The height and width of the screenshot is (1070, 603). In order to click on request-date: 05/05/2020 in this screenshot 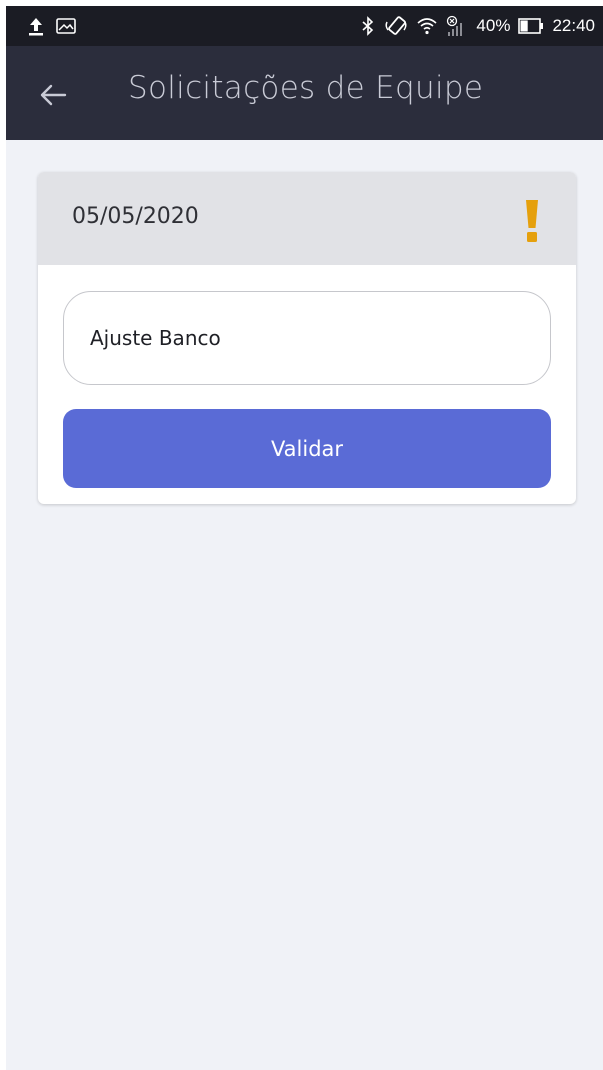, I will do `click(135, 216)`.